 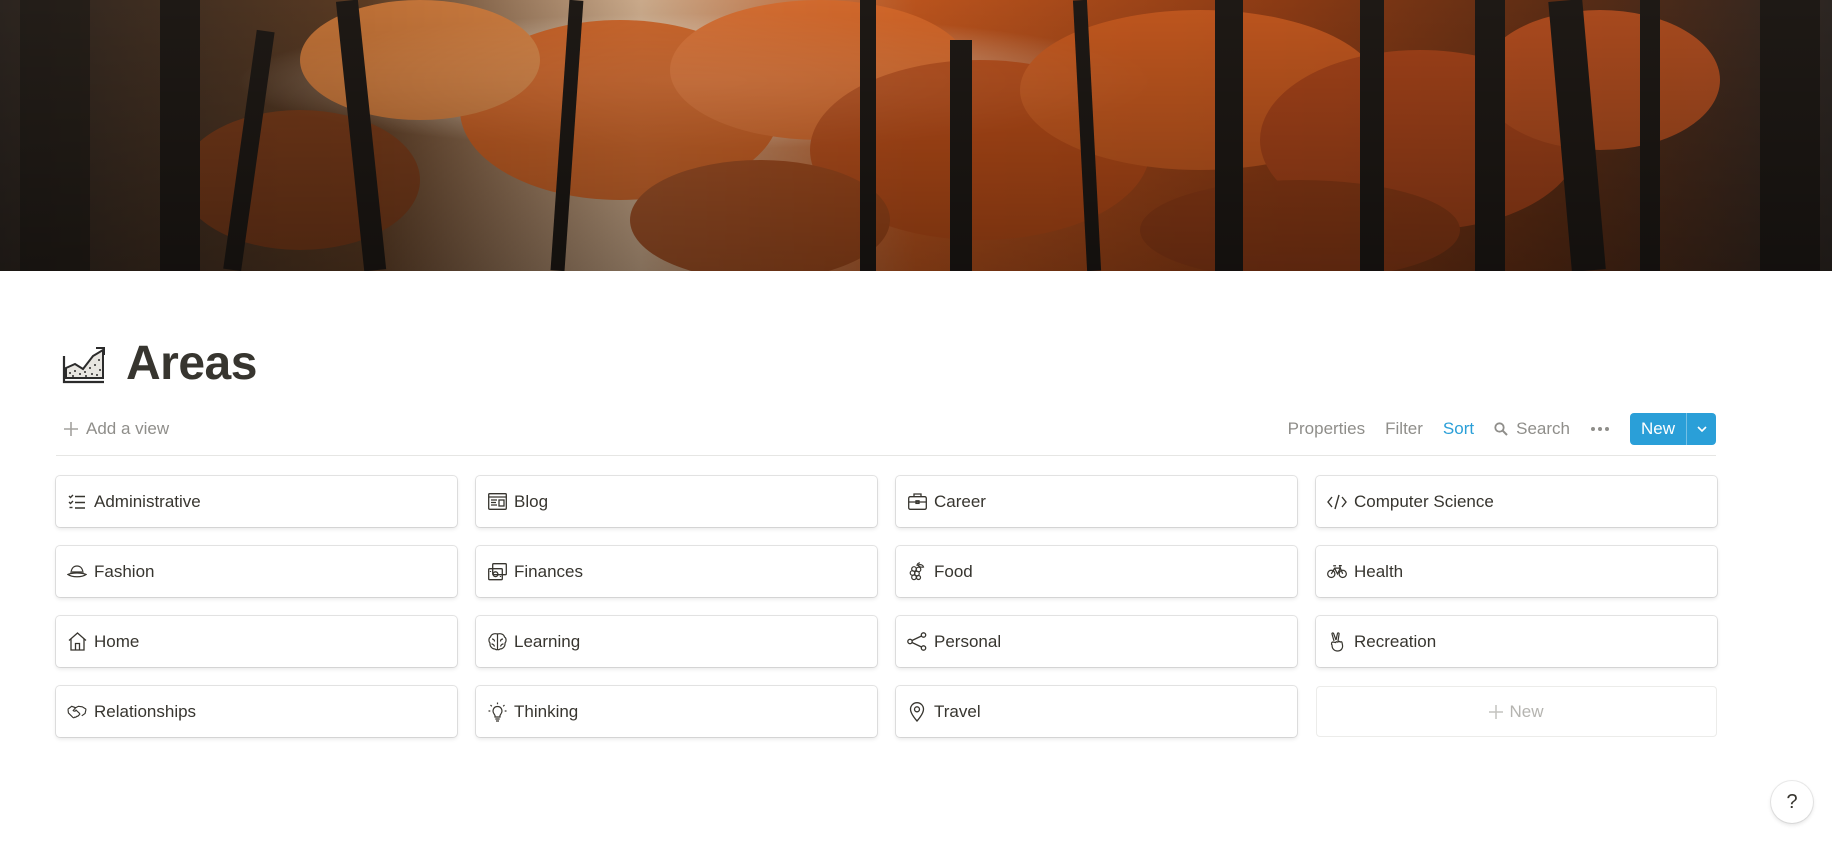 What do you see at coordinates (676, 571) in the screenshot?
I see `card-finances: Finances` at bounding box center [676, 571].